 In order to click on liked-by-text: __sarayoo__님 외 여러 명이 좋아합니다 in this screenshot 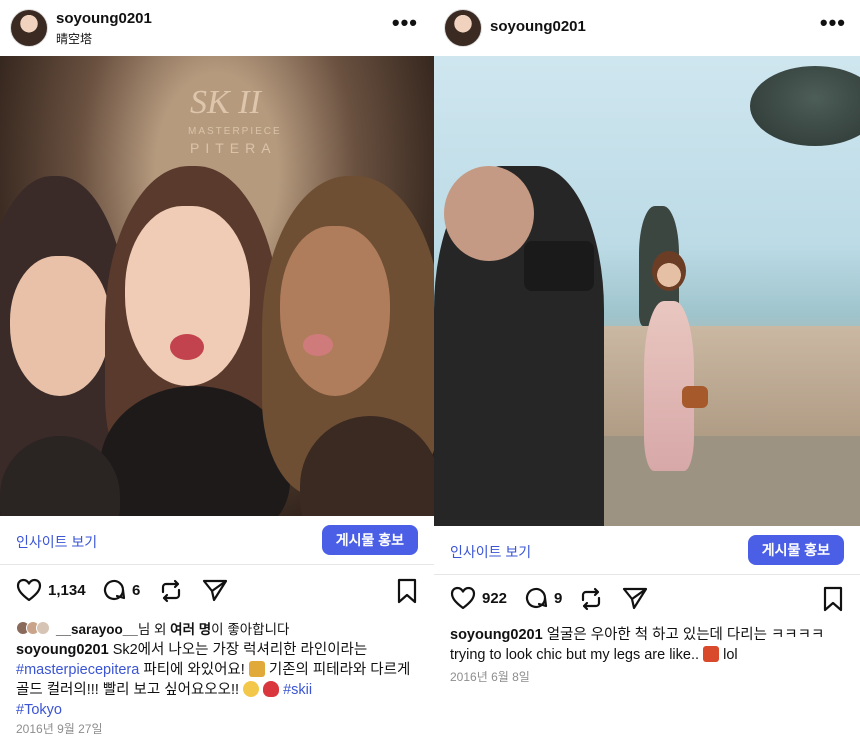, I will do `click(172, 628)`.